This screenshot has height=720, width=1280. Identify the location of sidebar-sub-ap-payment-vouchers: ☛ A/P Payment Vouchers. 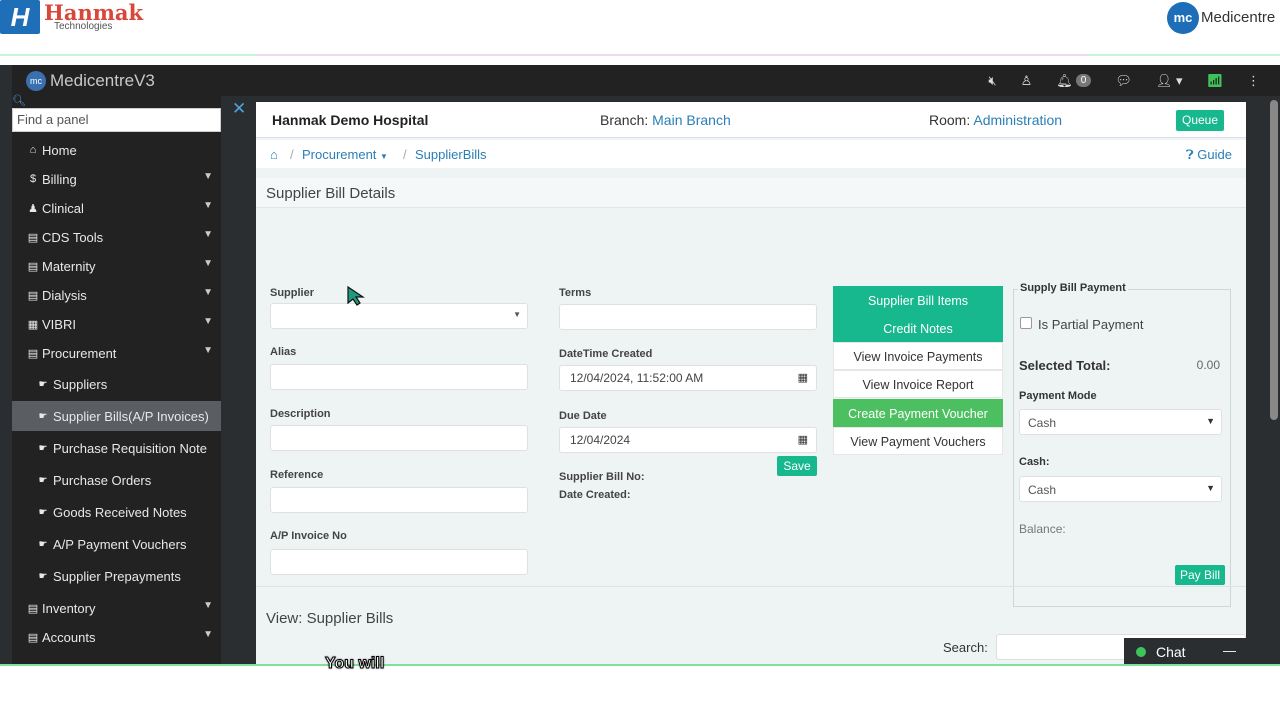
(116, 544).